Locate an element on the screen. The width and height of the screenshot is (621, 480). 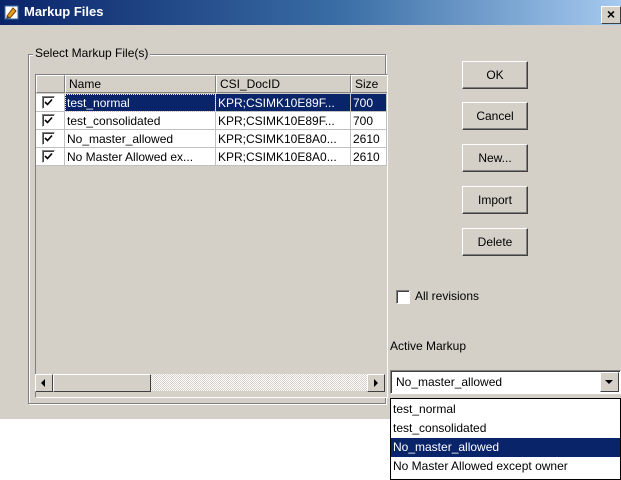
table-row: test_consolidated KPR;CSIMK10E89F... 700 is located at coordinates (211, 121).